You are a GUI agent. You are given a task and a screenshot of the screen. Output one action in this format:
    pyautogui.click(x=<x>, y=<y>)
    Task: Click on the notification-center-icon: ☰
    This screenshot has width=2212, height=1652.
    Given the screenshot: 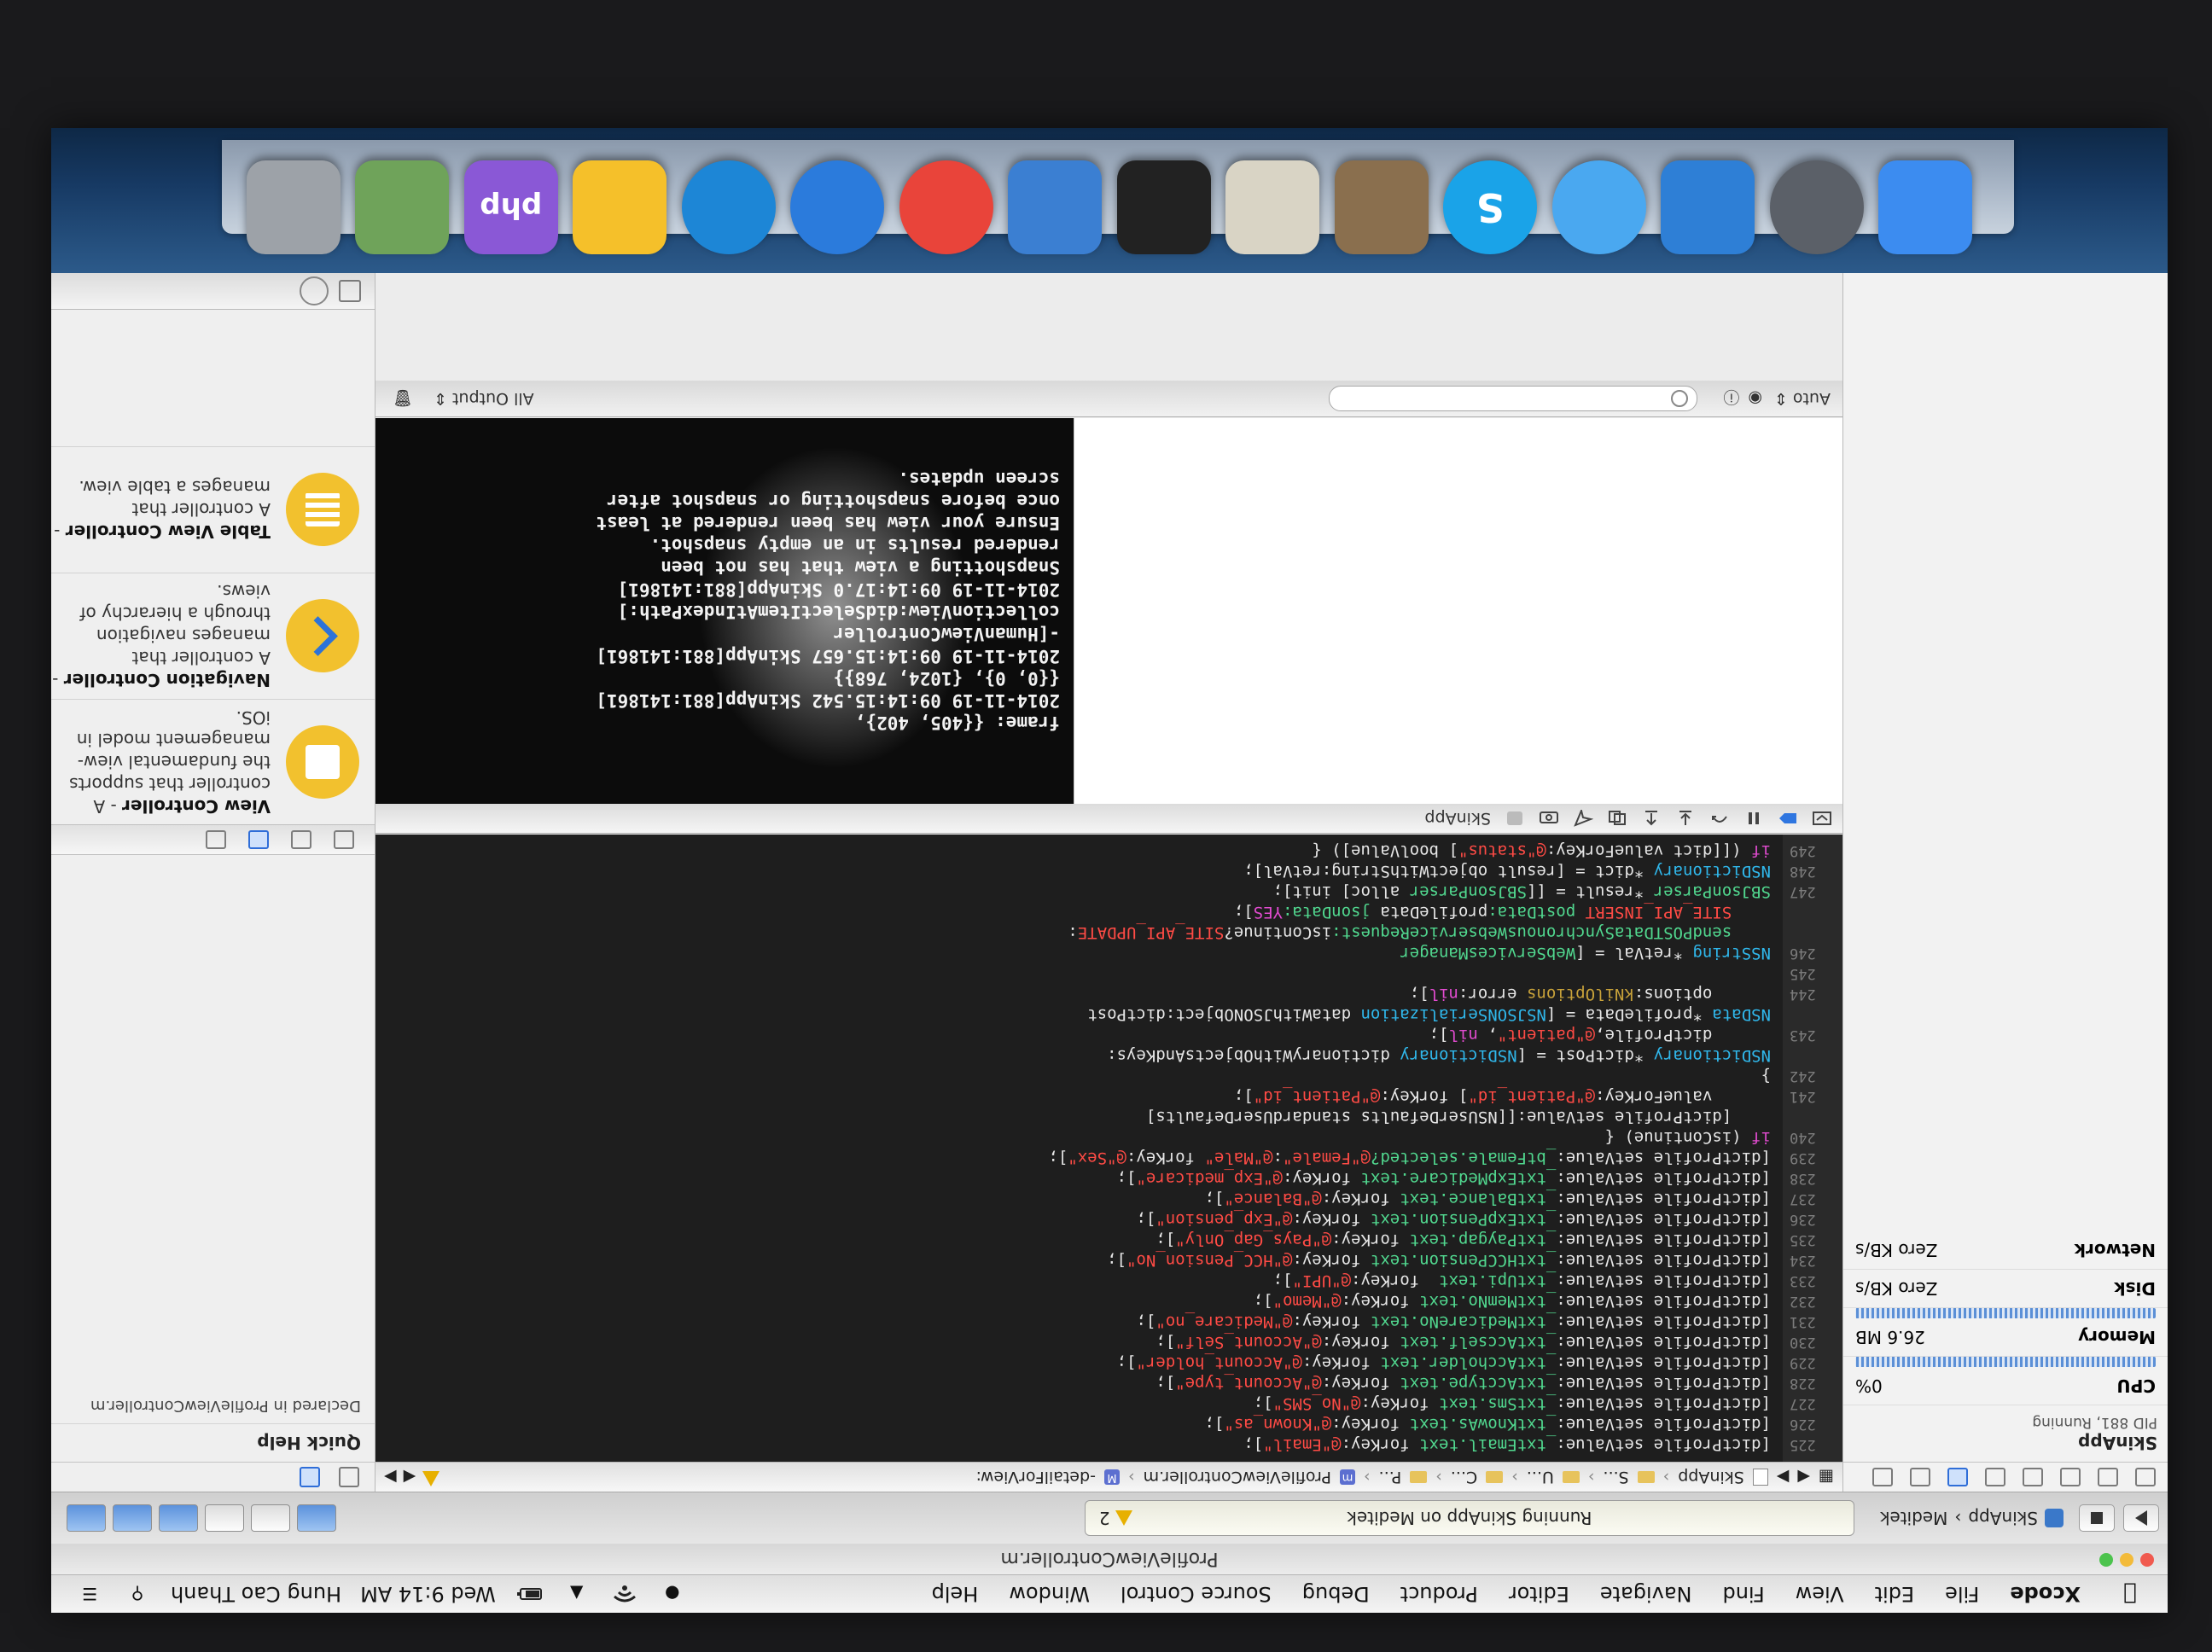 What is the action you would take?
    pyautogui.click(x=89, y=1594)
    